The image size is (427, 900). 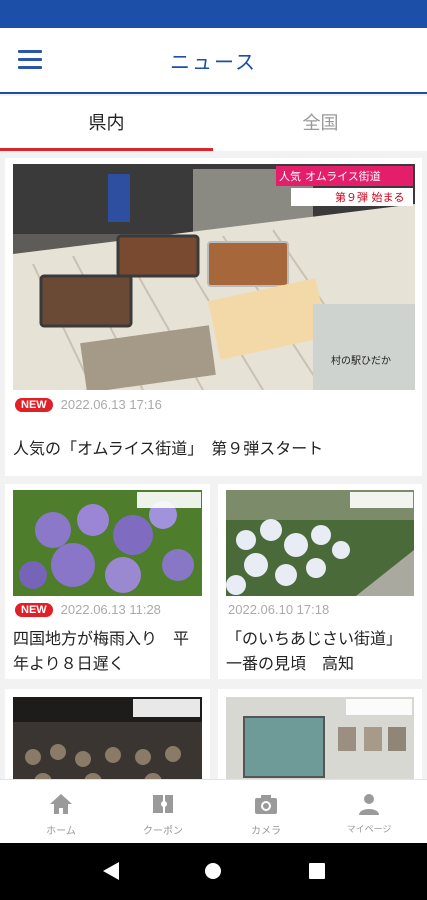 What do you see at coordinates (163, 804) in the screenshot?
I see `coupon-icon` at bounding box center [163, 804].